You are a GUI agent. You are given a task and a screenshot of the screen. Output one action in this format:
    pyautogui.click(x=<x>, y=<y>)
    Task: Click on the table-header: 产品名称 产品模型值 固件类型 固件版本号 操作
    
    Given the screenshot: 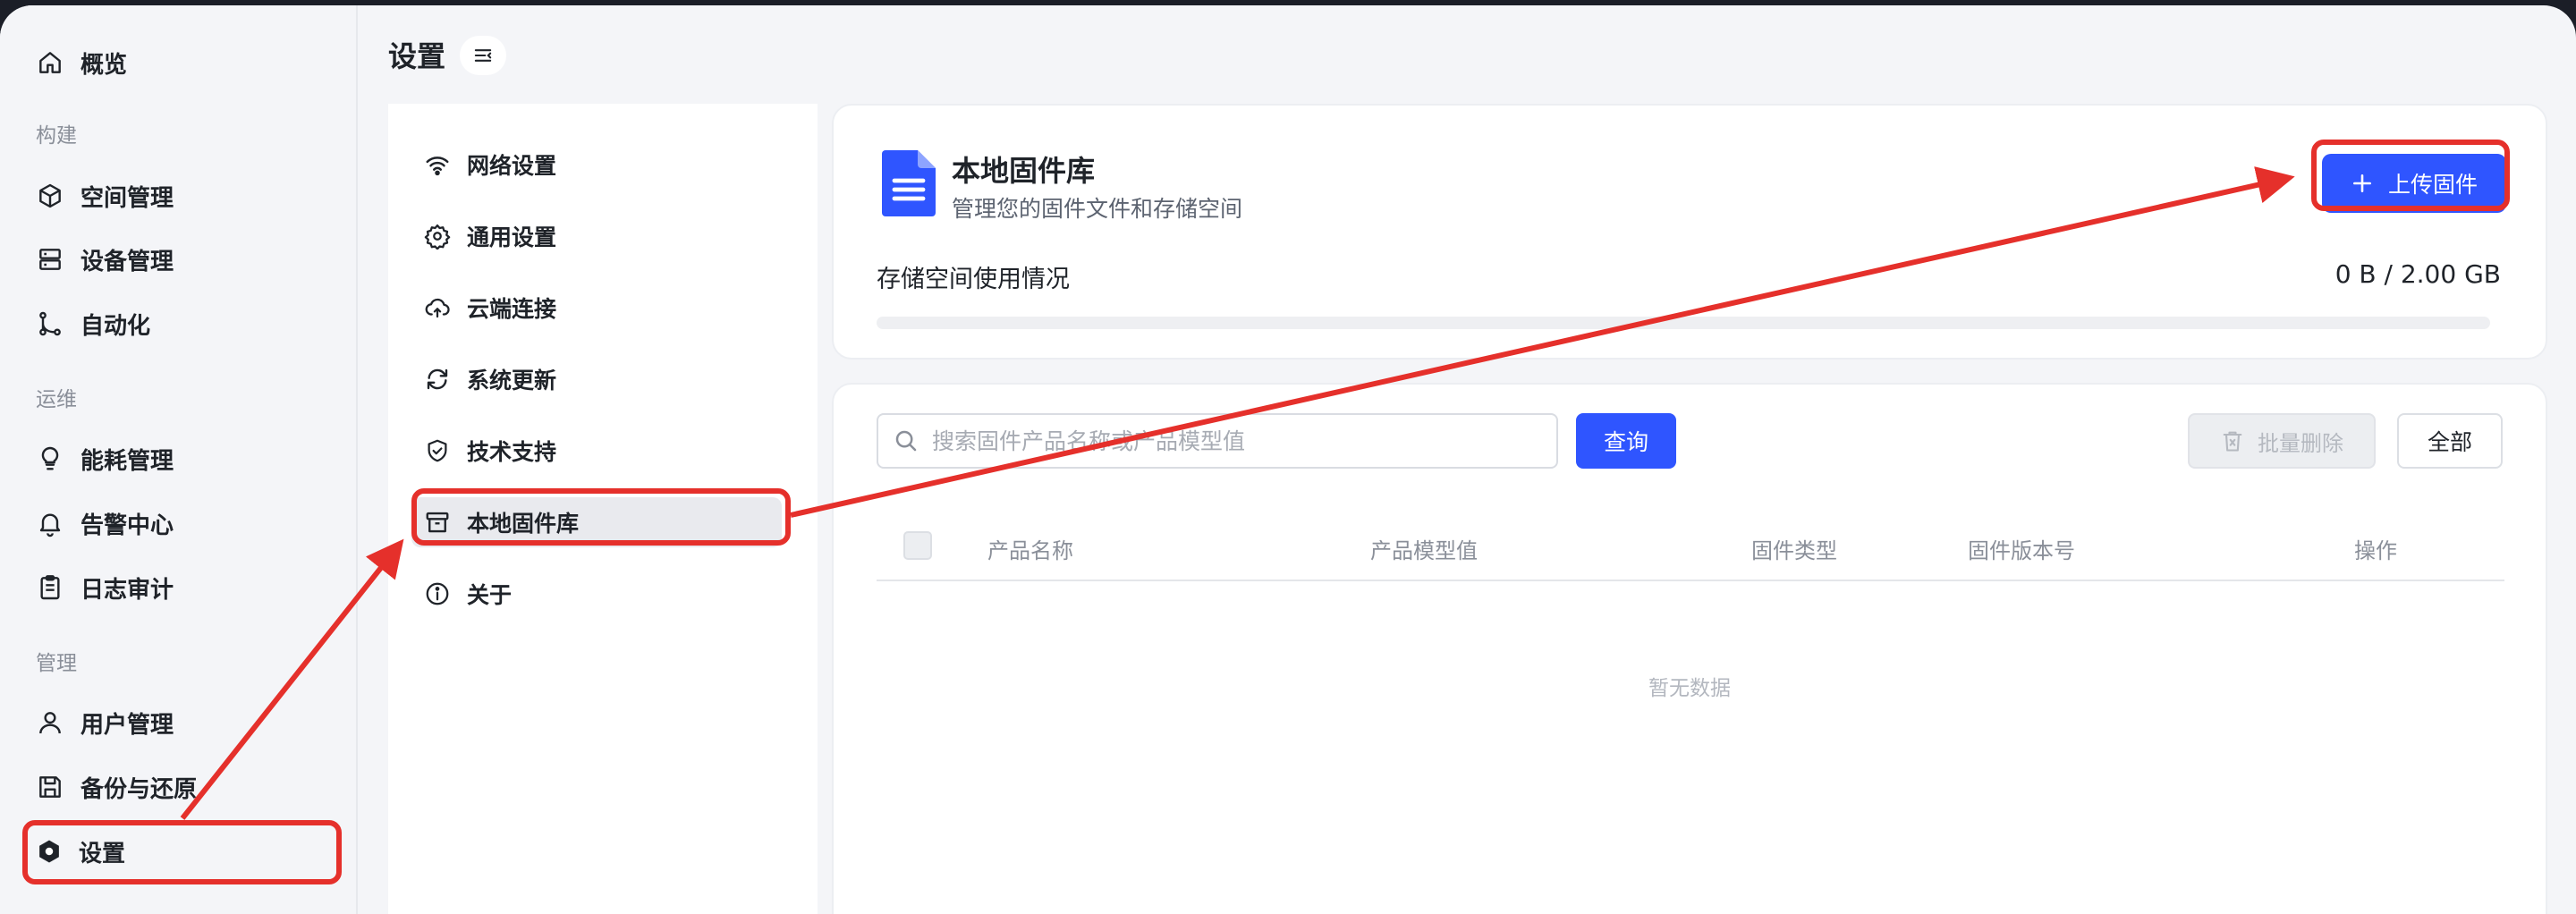 What is the action you would take?
    pyautogui.click(x=1690, y=545)
    